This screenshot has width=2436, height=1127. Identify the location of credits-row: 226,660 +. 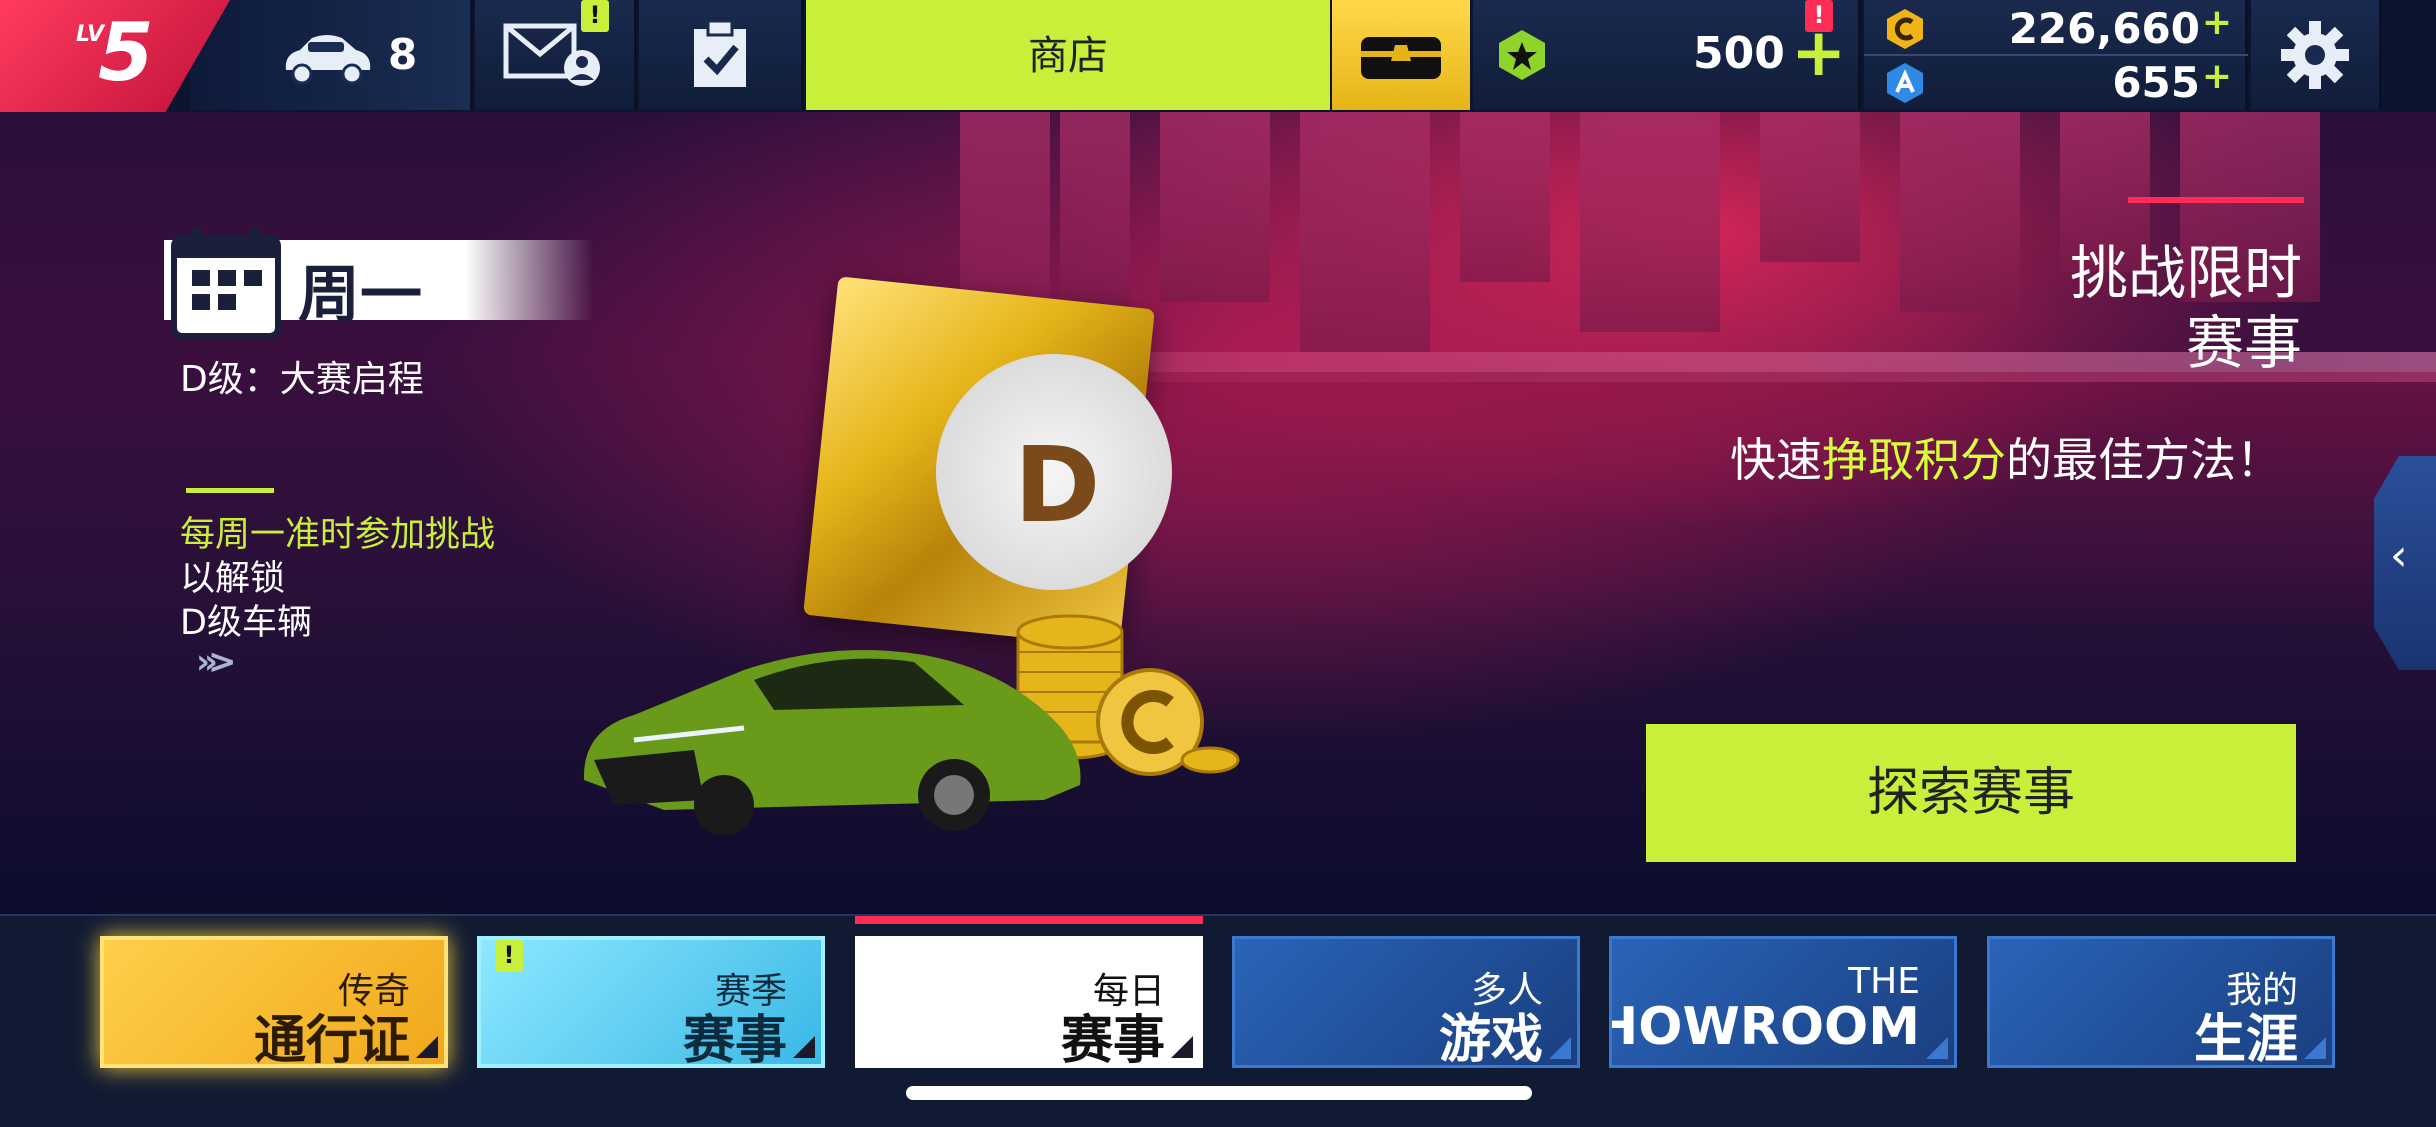
(2056, 29).